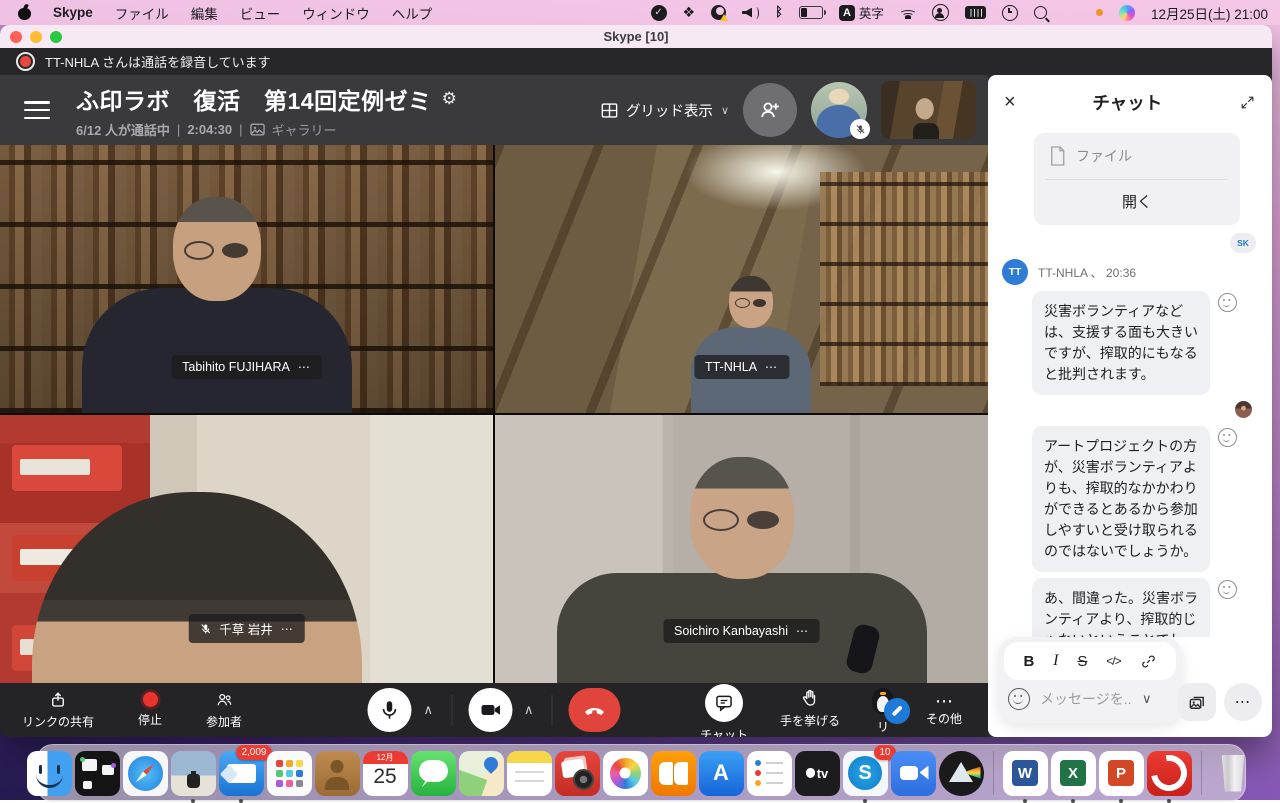 This screenshot has height=803, width=1280. I want to click on time-machine-icon, so click(1010, 13).